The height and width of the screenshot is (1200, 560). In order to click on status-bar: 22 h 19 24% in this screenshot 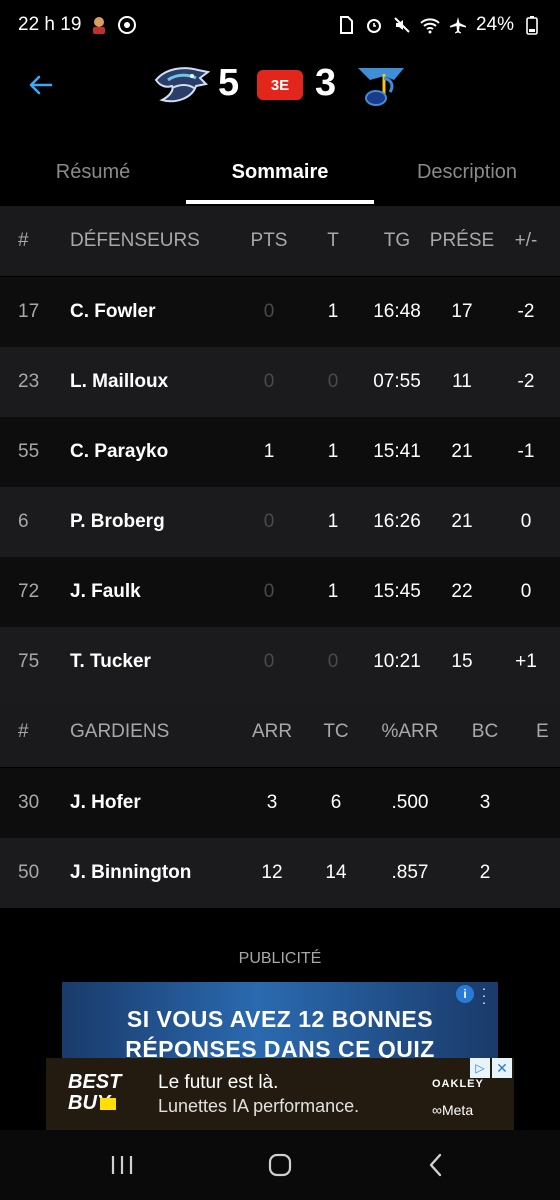, I will do `click(280, 25)`.